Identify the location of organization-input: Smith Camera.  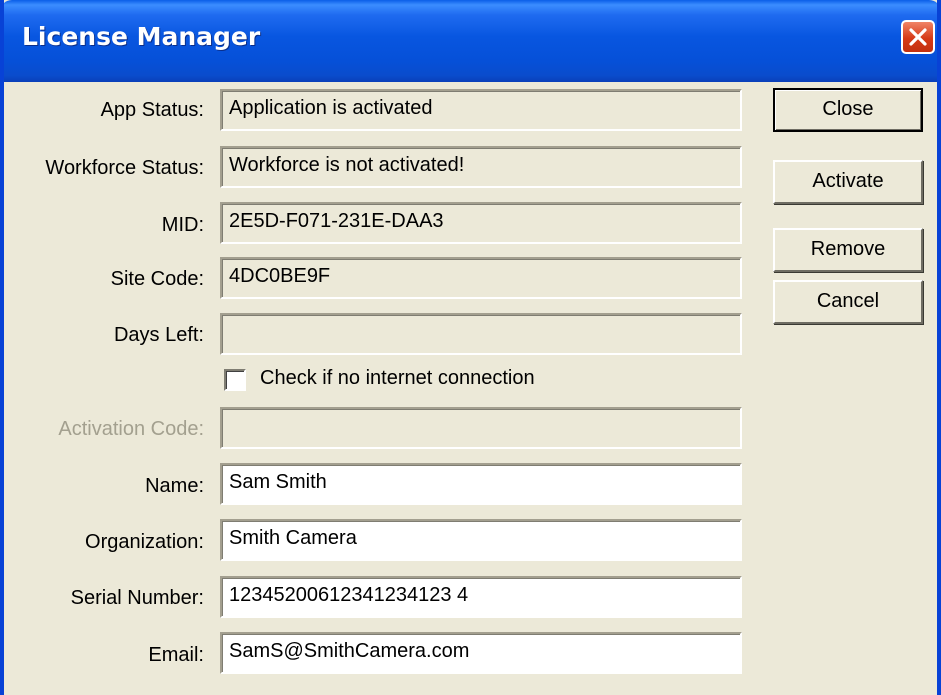
(481, 540).